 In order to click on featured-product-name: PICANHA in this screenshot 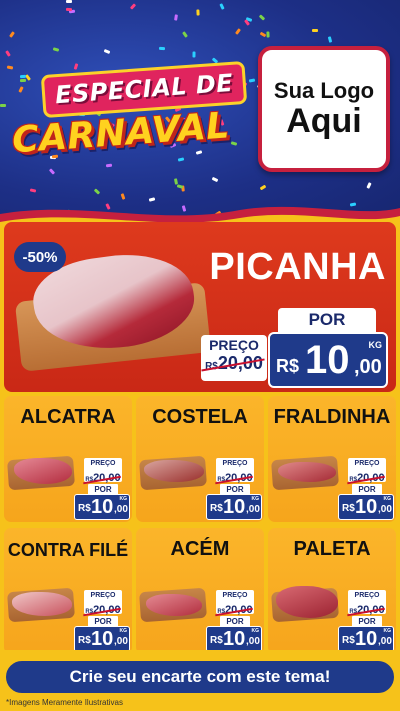, I will do `click(297, 267)`.